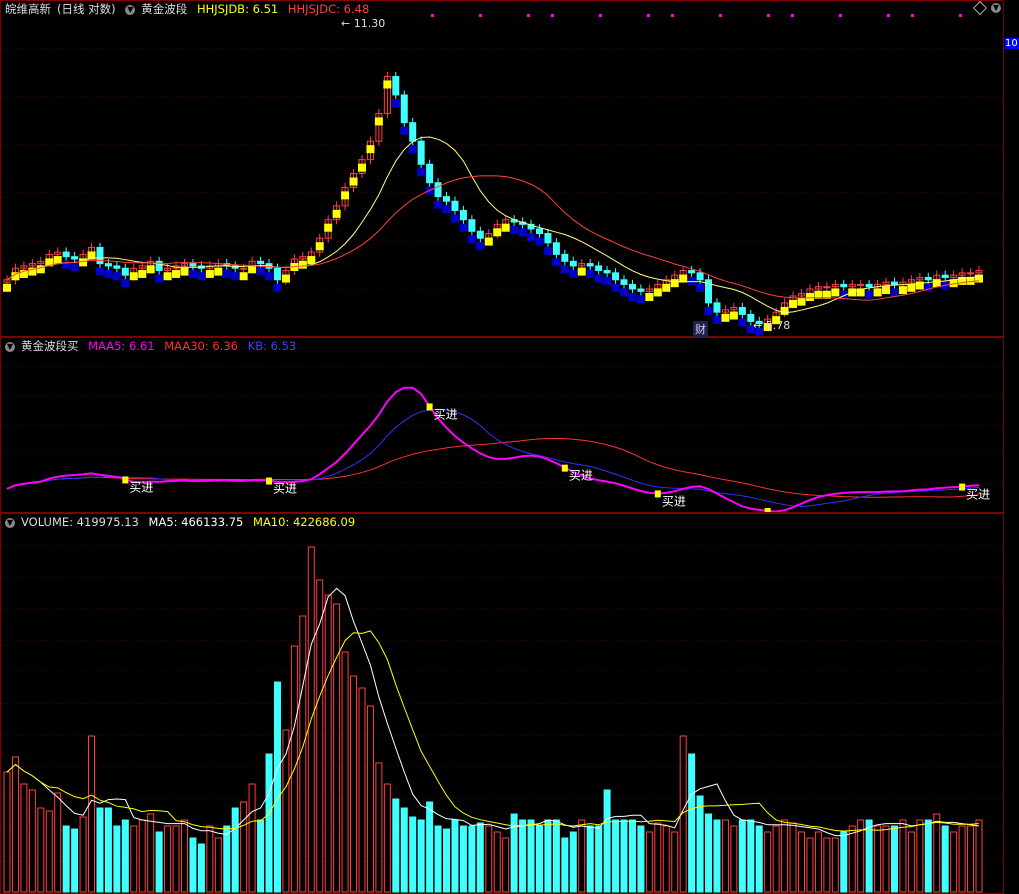 The width and height of the screenshot is (1019, 894). I want to click on event-badge: 财, so click(700, 329).